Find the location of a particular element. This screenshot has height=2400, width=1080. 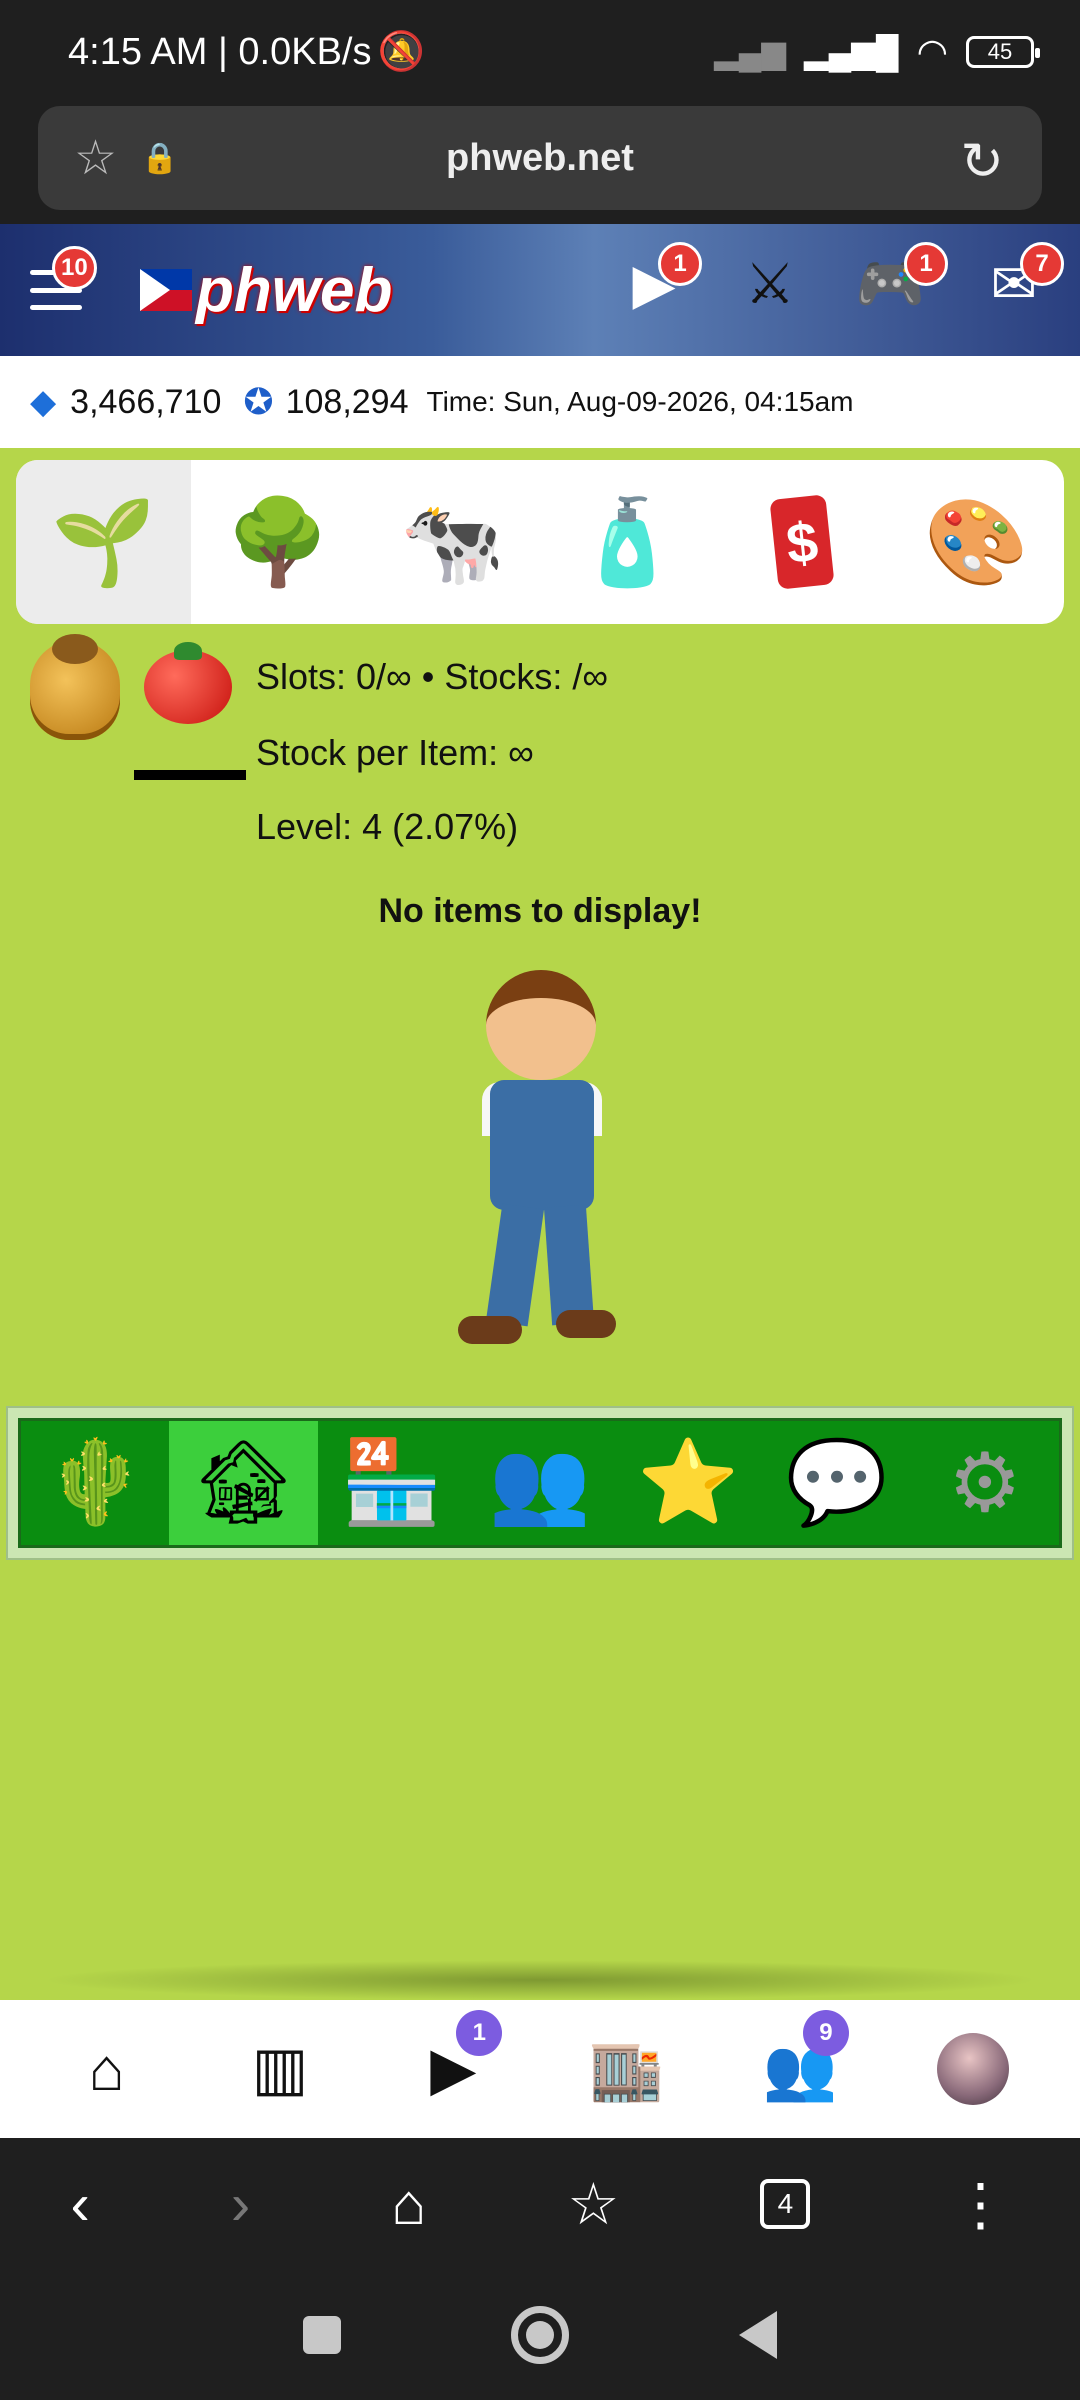

recents-icon is located at coordinates (322, 2335).